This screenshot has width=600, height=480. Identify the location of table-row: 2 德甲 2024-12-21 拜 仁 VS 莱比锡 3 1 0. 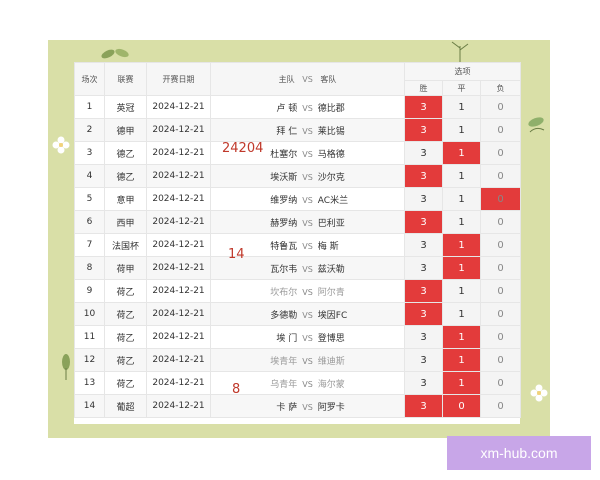
(298, 130).